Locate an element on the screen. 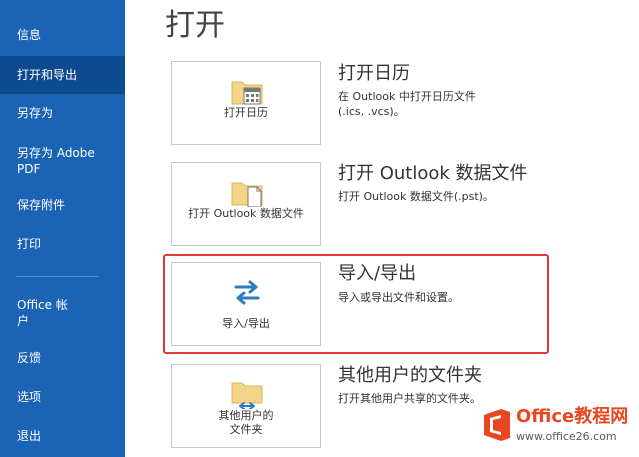 This screenshot has width=639, height=457. watermark-url: www.office26.com is located at coordinates (566, 436).